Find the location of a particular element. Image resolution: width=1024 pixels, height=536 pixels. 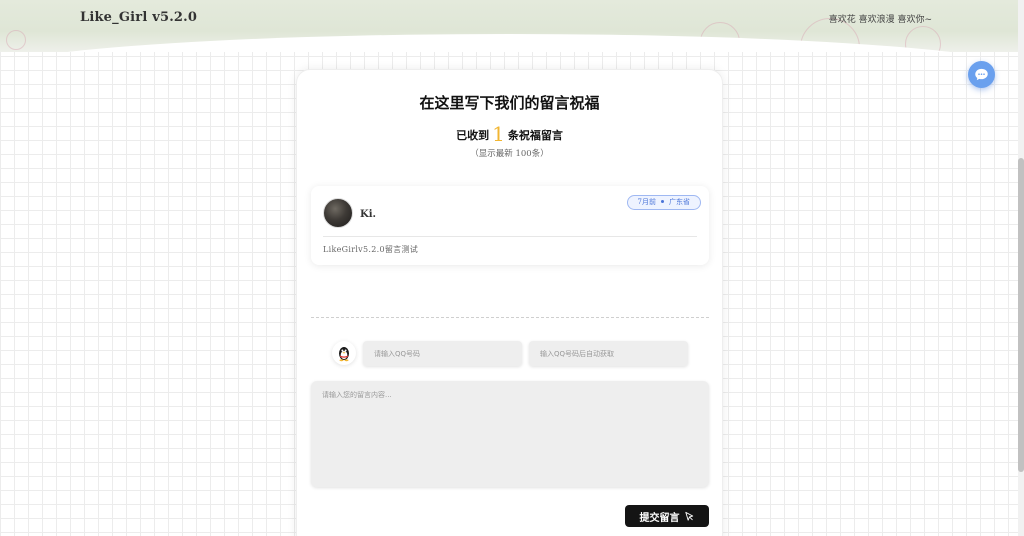

chat-bubble-icon is located at coordinates (981, 74).